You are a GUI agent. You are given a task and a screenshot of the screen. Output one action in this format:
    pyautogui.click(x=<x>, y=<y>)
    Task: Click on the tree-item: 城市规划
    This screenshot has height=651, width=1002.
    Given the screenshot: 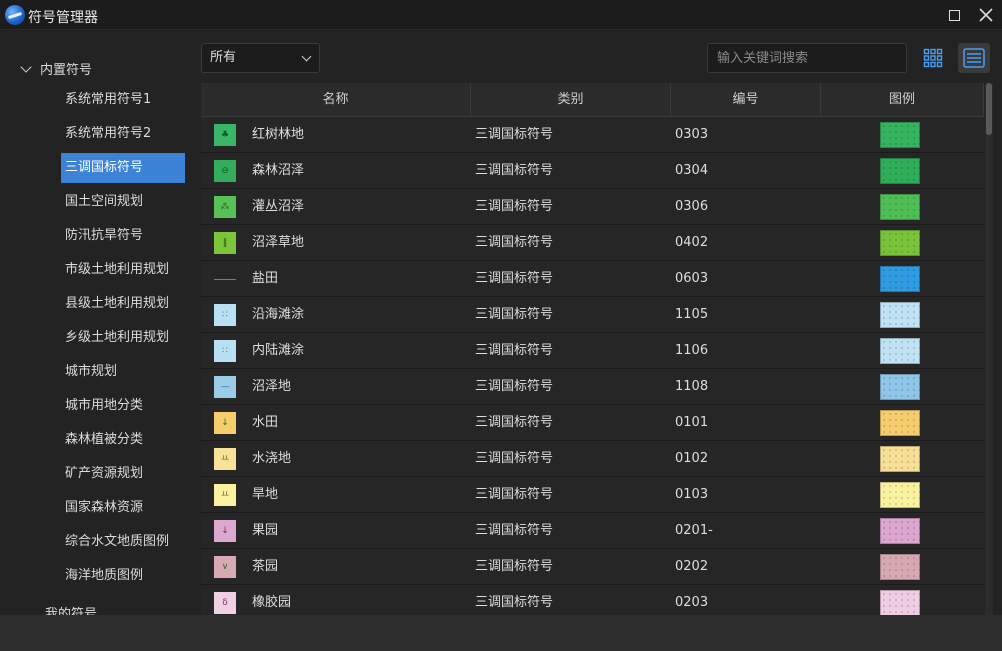 What is the action you would take?
    pyautogui.click(x=123, y=372)
    